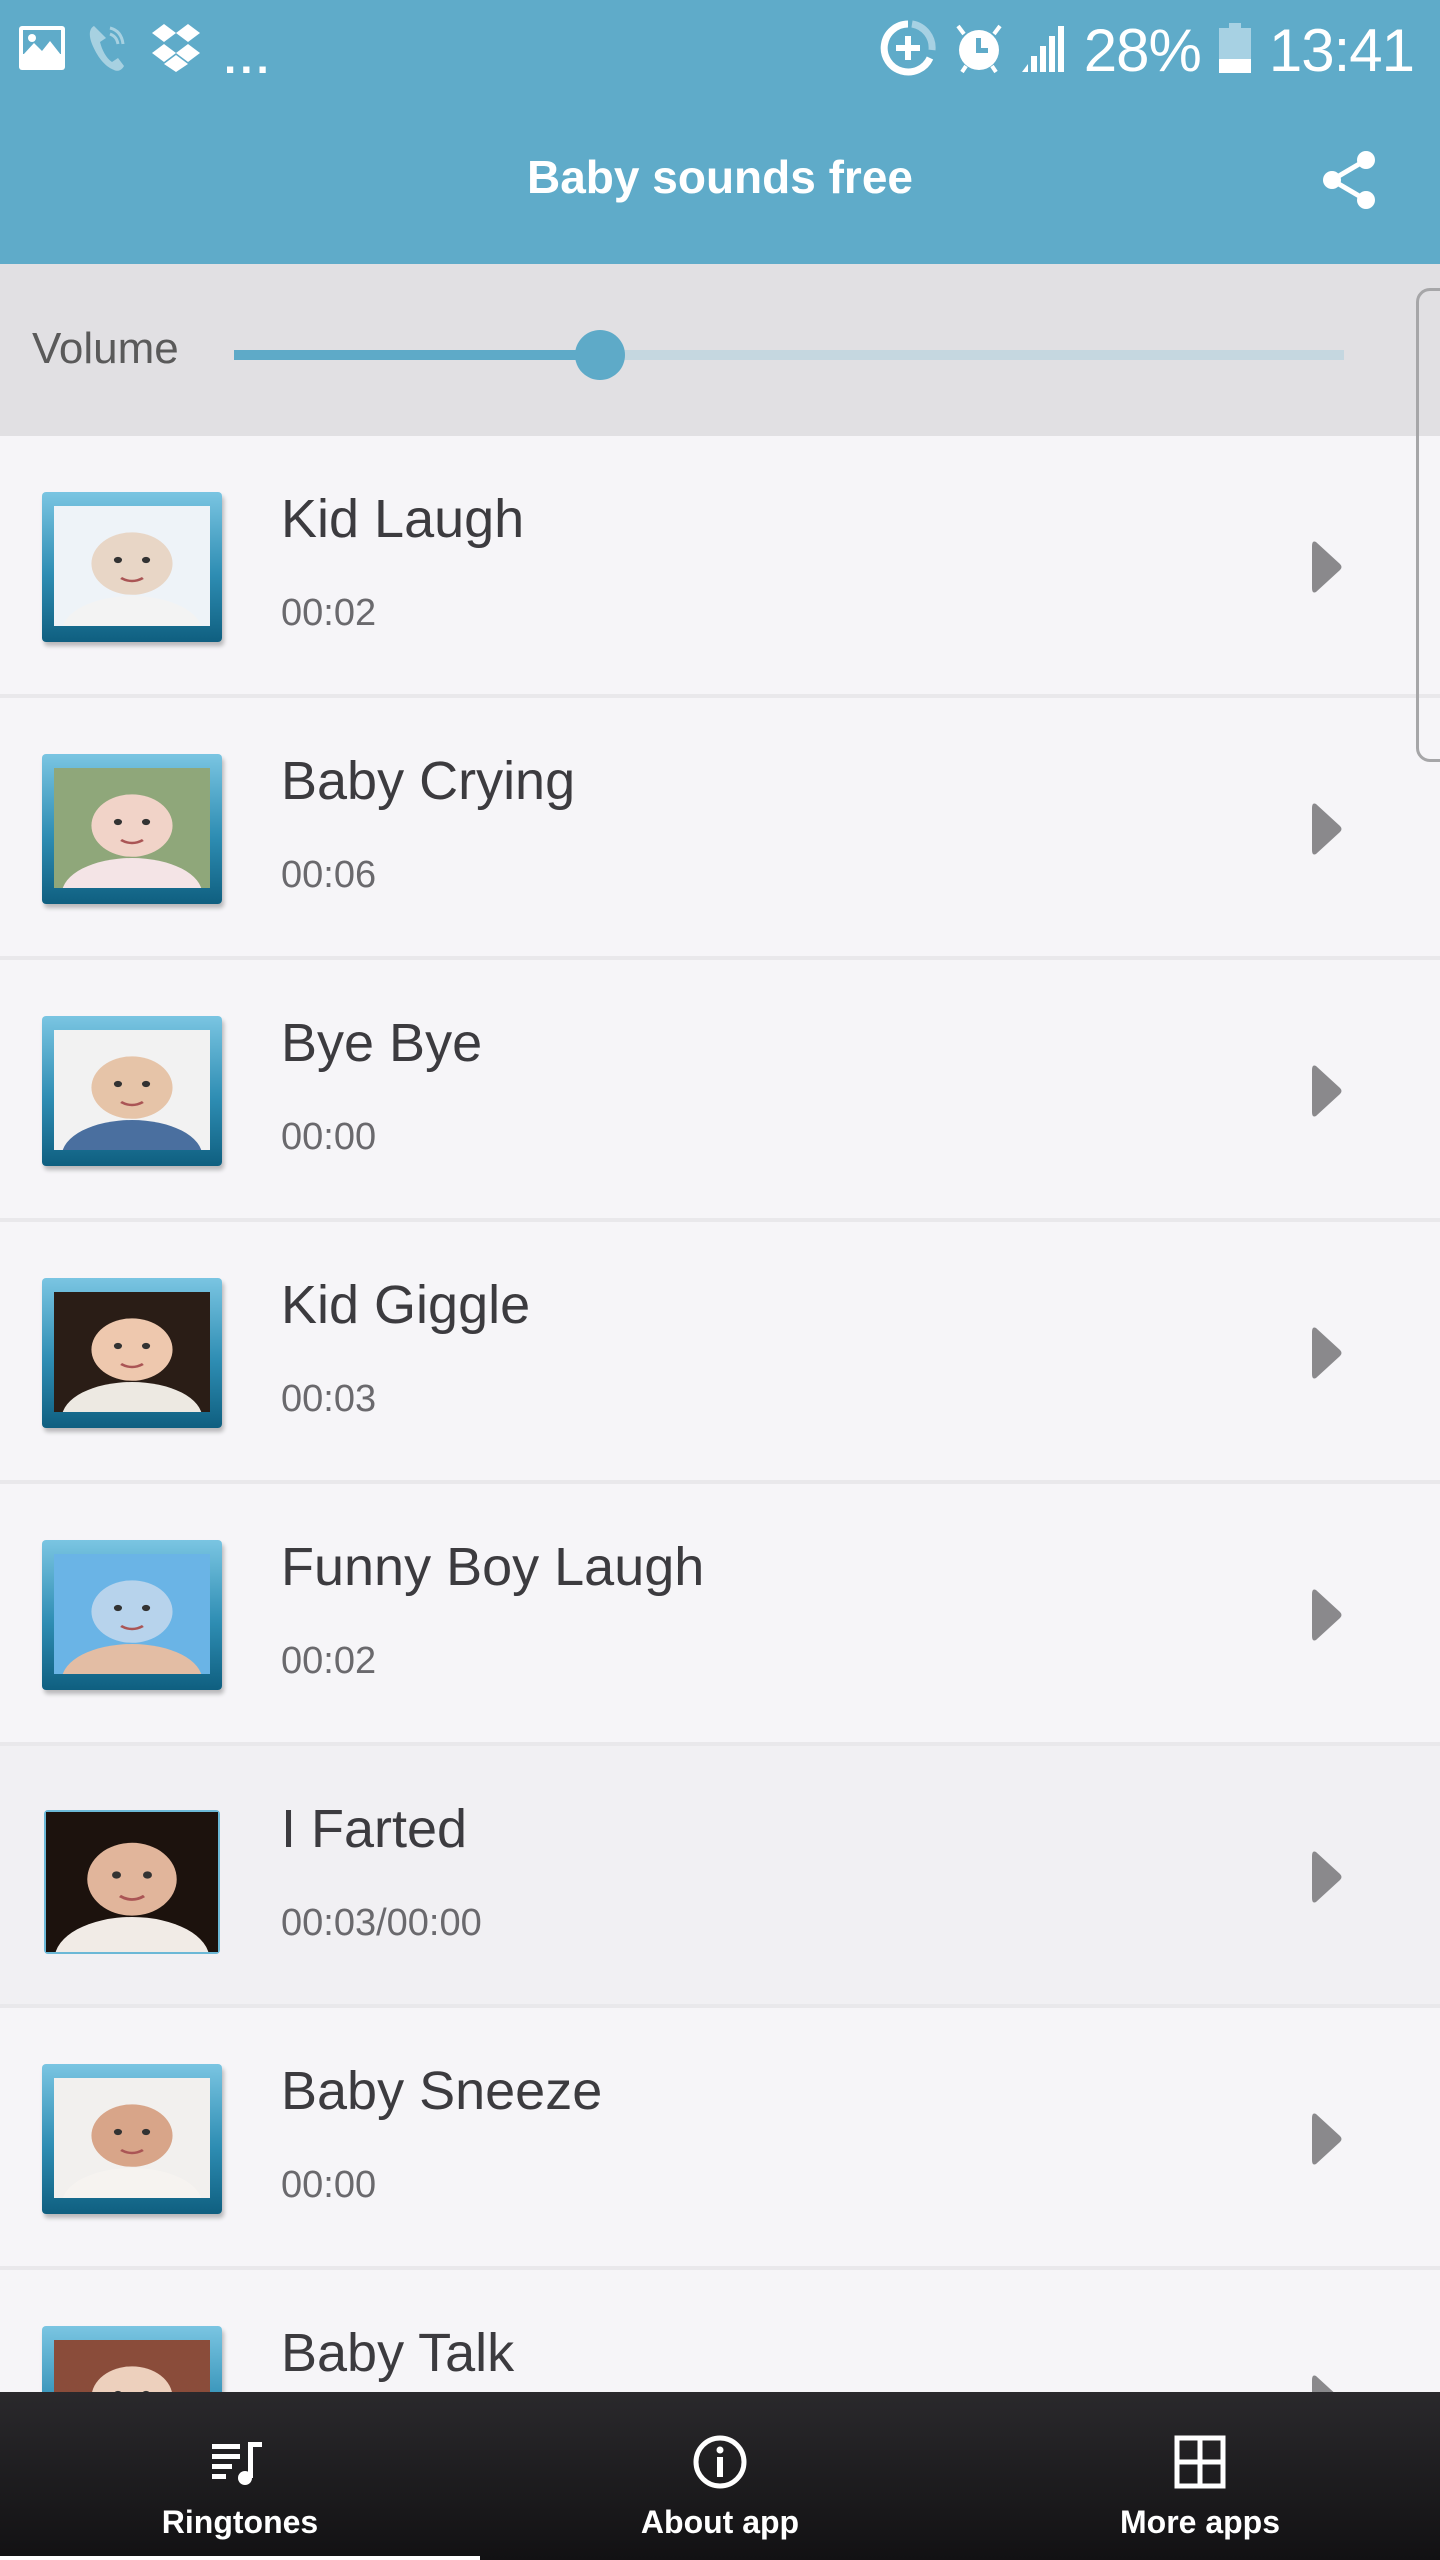  What do you see at coordinates (398, 2353) in the screenshot?
I see `sound-title: Baby Talk` at bounding box center [398, 2353].